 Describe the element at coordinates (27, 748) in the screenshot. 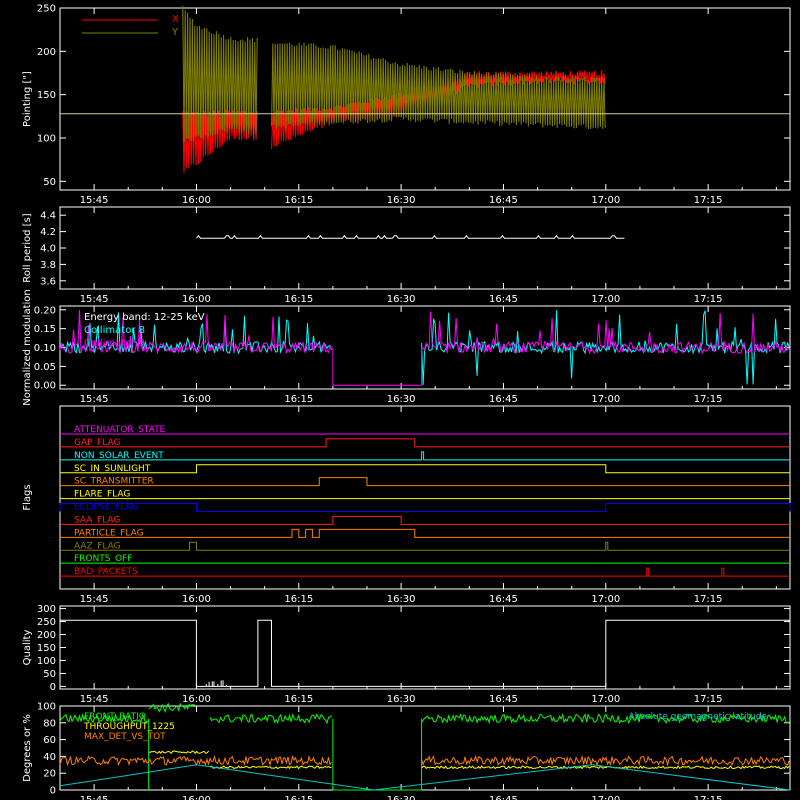

I see `fronts-ylabel: Degrees or %` at that location.